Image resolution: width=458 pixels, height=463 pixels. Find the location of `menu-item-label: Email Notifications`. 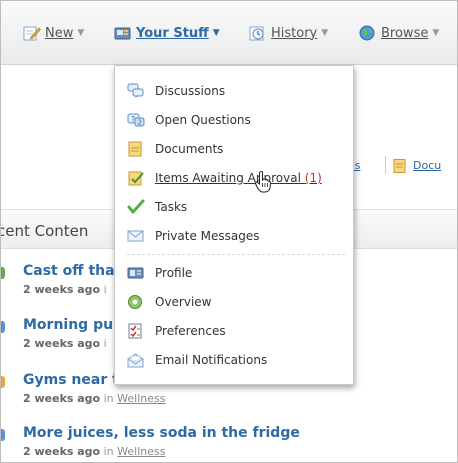

menu-item-label: Email Notifications is located at coordinates (211, 360).